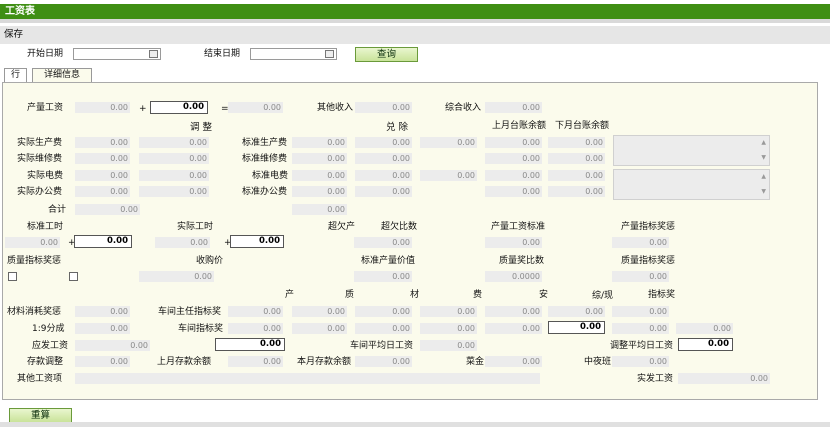  What do you see at coordinates (522, 261) in the screenshot?
I see `quality-ratio-label: 质量奖比数` at bounding box center [522, 261].